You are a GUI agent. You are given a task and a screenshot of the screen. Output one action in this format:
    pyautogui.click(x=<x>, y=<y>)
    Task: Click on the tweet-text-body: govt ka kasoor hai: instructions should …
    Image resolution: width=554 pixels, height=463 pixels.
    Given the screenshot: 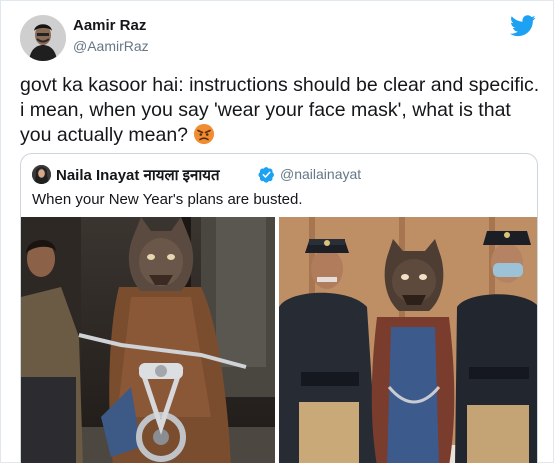 What is the action you would take?
    pyautogui.click(x=280, y=110)
    